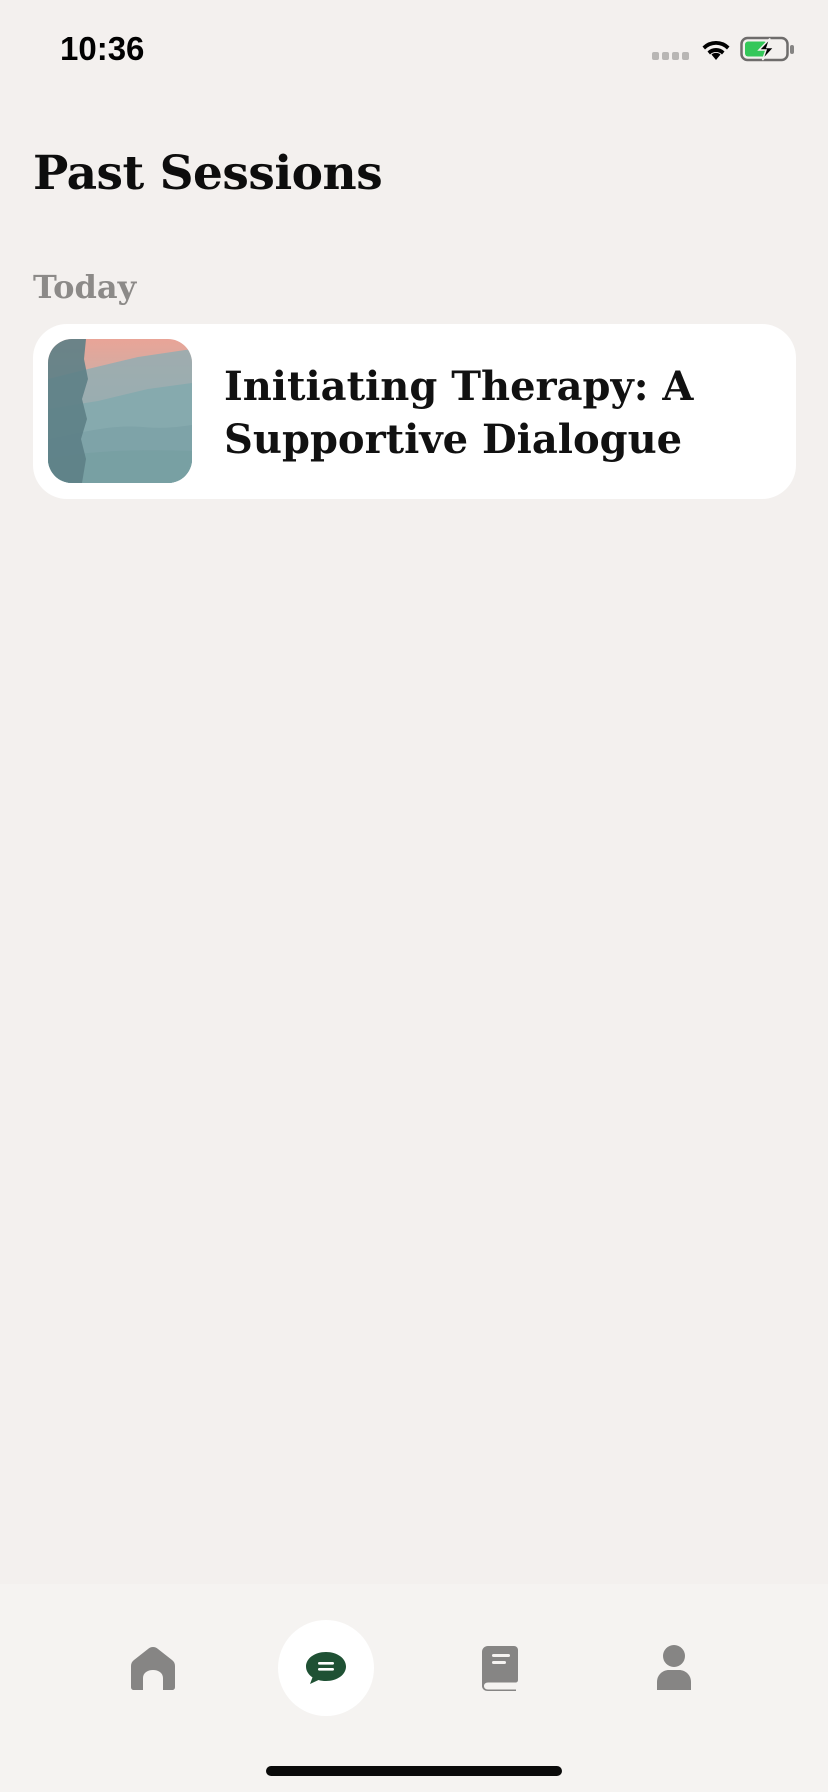  I want to click on person-icon, so click(674, 1667).